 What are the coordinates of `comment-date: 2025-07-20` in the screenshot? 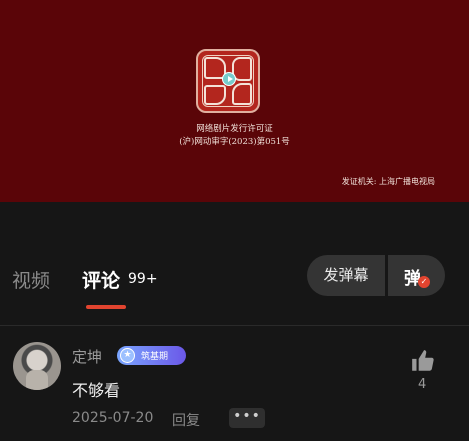 It's located at (113, 418).